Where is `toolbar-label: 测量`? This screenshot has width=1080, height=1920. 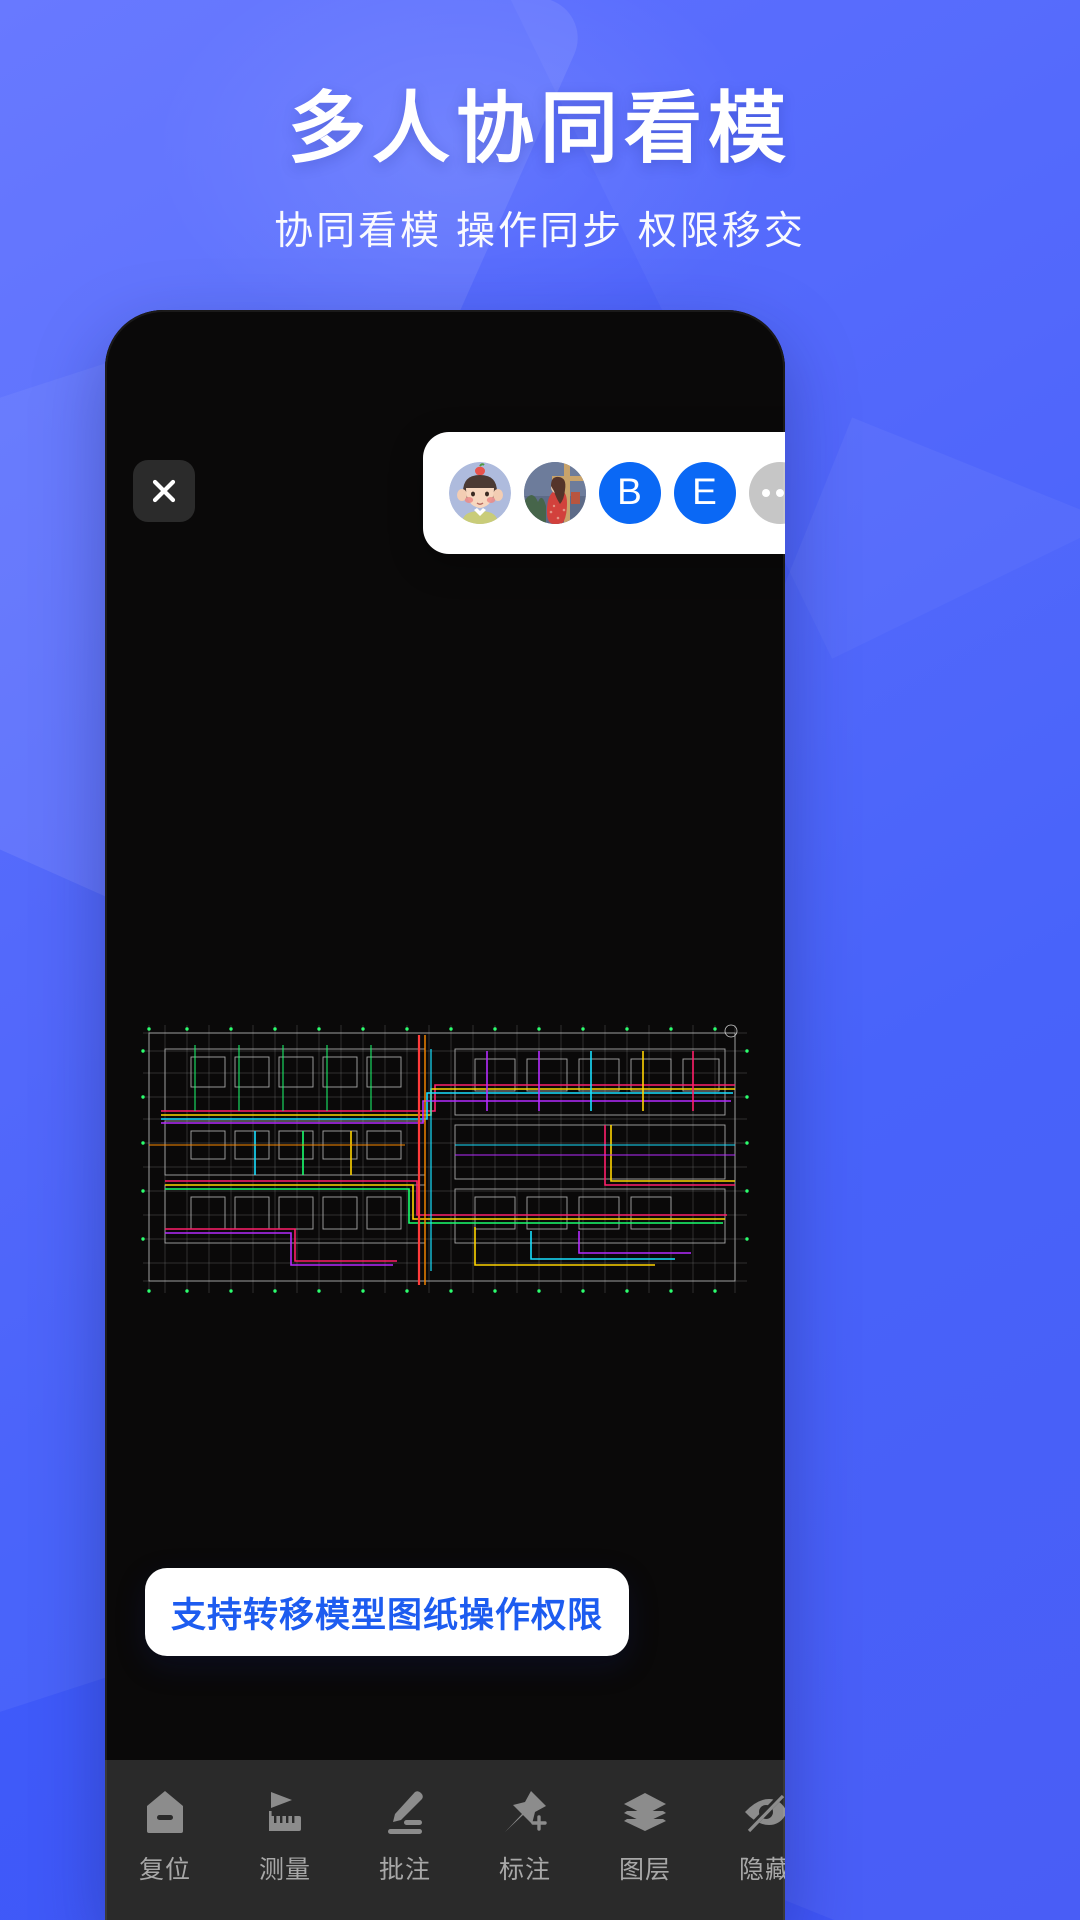 toolbar-label: 测量 is located at coordinates (284, 1870).